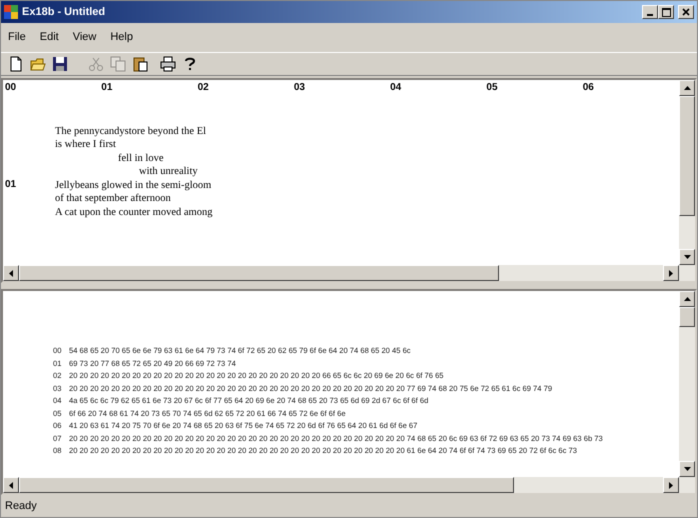  I want to click on text-line: of that september afternoon, so click(113, 199).